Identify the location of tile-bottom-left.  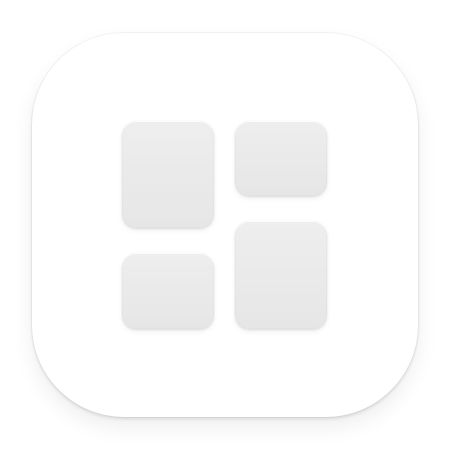
(168, 291).